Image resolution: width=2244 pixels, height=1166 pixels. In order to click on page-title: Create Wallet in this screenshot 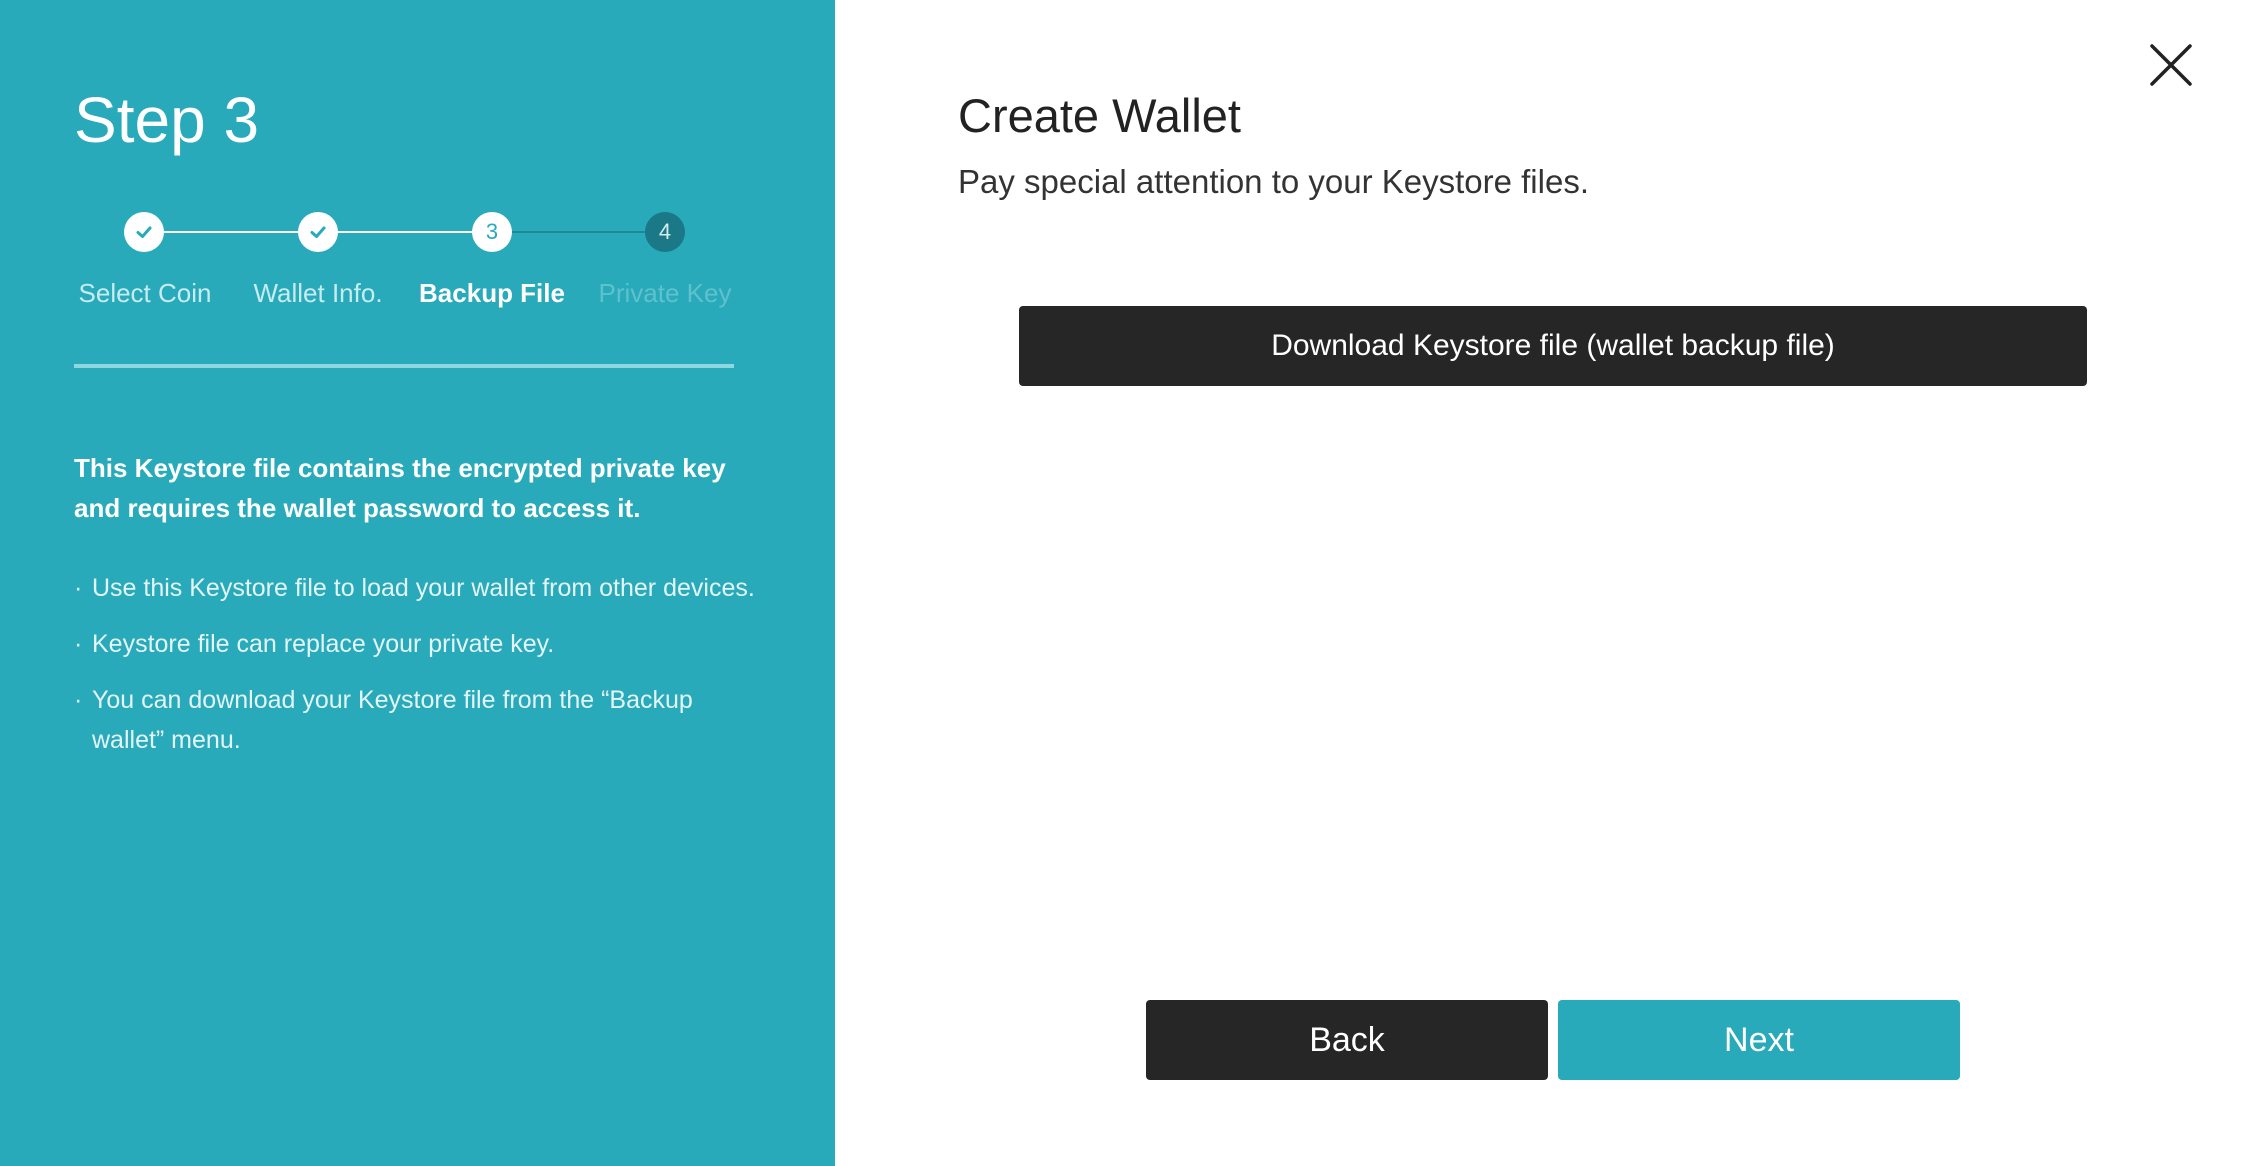, I will do `click(1099, 115)`.